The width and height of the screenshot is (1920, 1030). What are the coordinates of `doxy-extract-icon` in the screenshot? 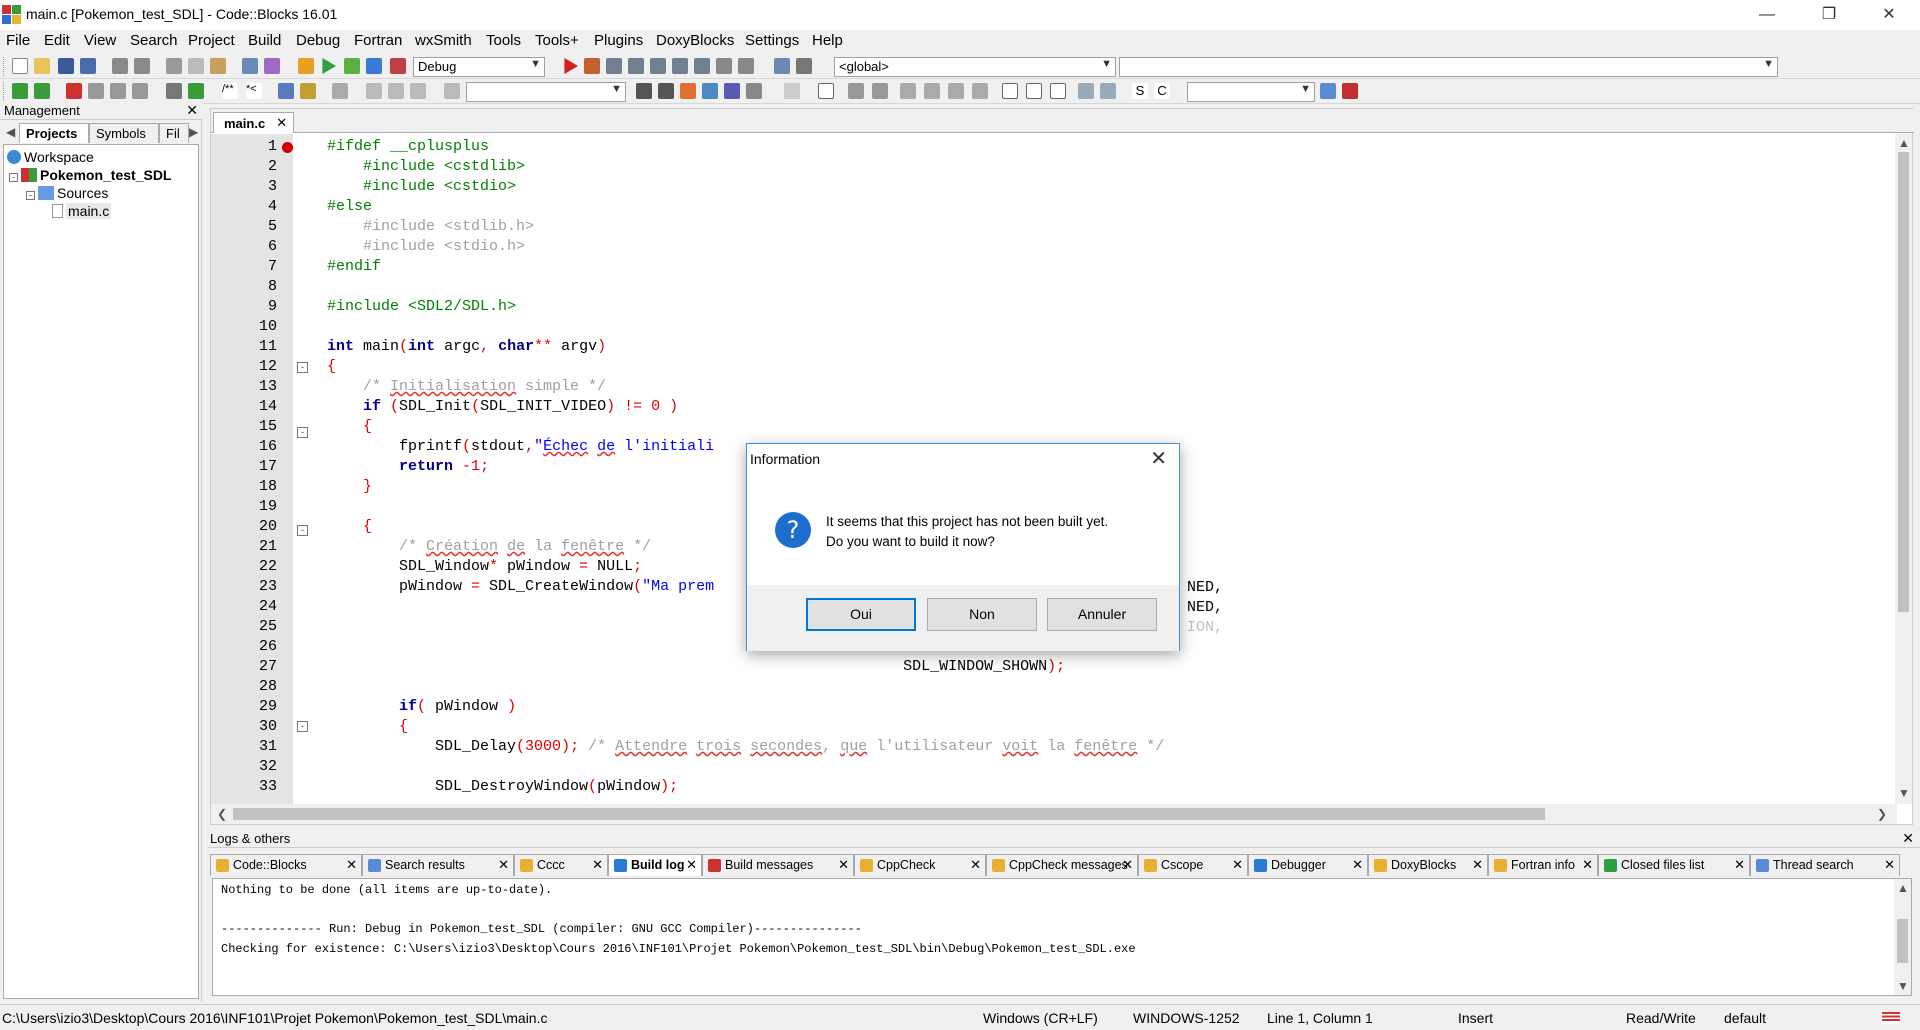 It's located at (308, 91).